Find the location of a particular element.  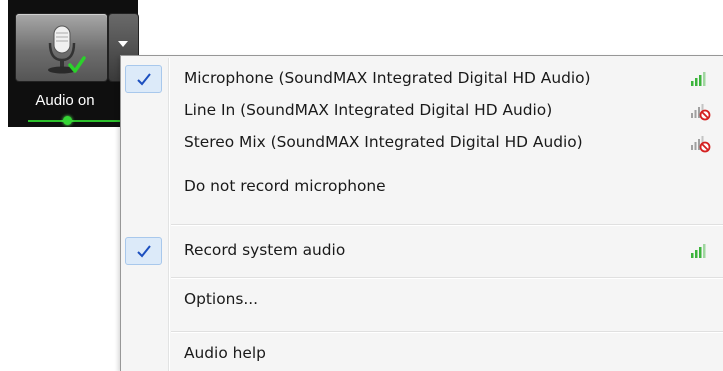

menu-item-audio-help: Audio help is located at coordinates (423, 354).